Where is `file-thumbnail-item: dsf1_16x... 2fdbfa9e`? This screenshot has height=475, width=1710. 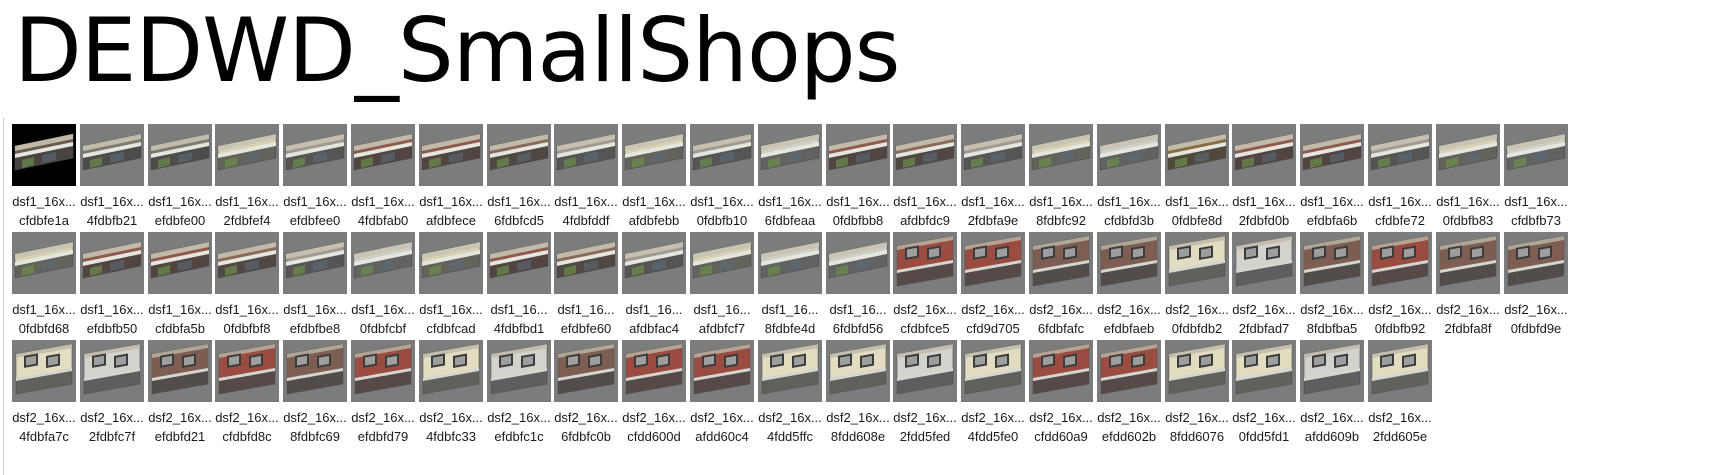
file-thumbnail-item: dsf1_16x... 2fdbfa9e is located at coordinates (993, 179).